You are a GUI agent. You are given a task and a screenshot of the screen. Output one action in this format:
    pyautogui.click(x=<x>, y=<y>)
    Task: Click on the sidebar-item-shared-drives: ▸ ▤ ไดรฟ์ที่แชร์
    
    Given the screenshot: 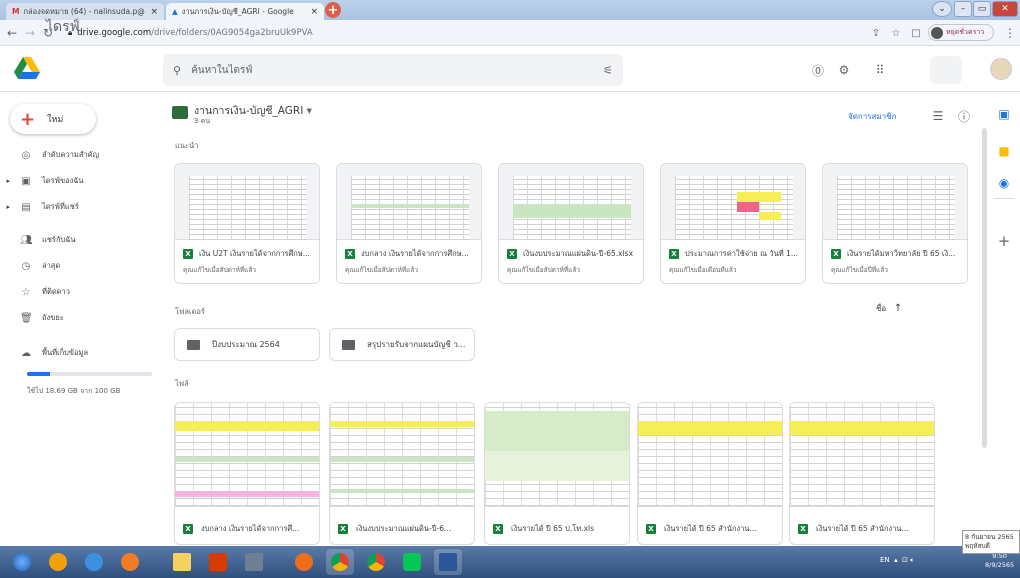 What is the action you would take?
    pyautogui.click(x=39, y=207)
    